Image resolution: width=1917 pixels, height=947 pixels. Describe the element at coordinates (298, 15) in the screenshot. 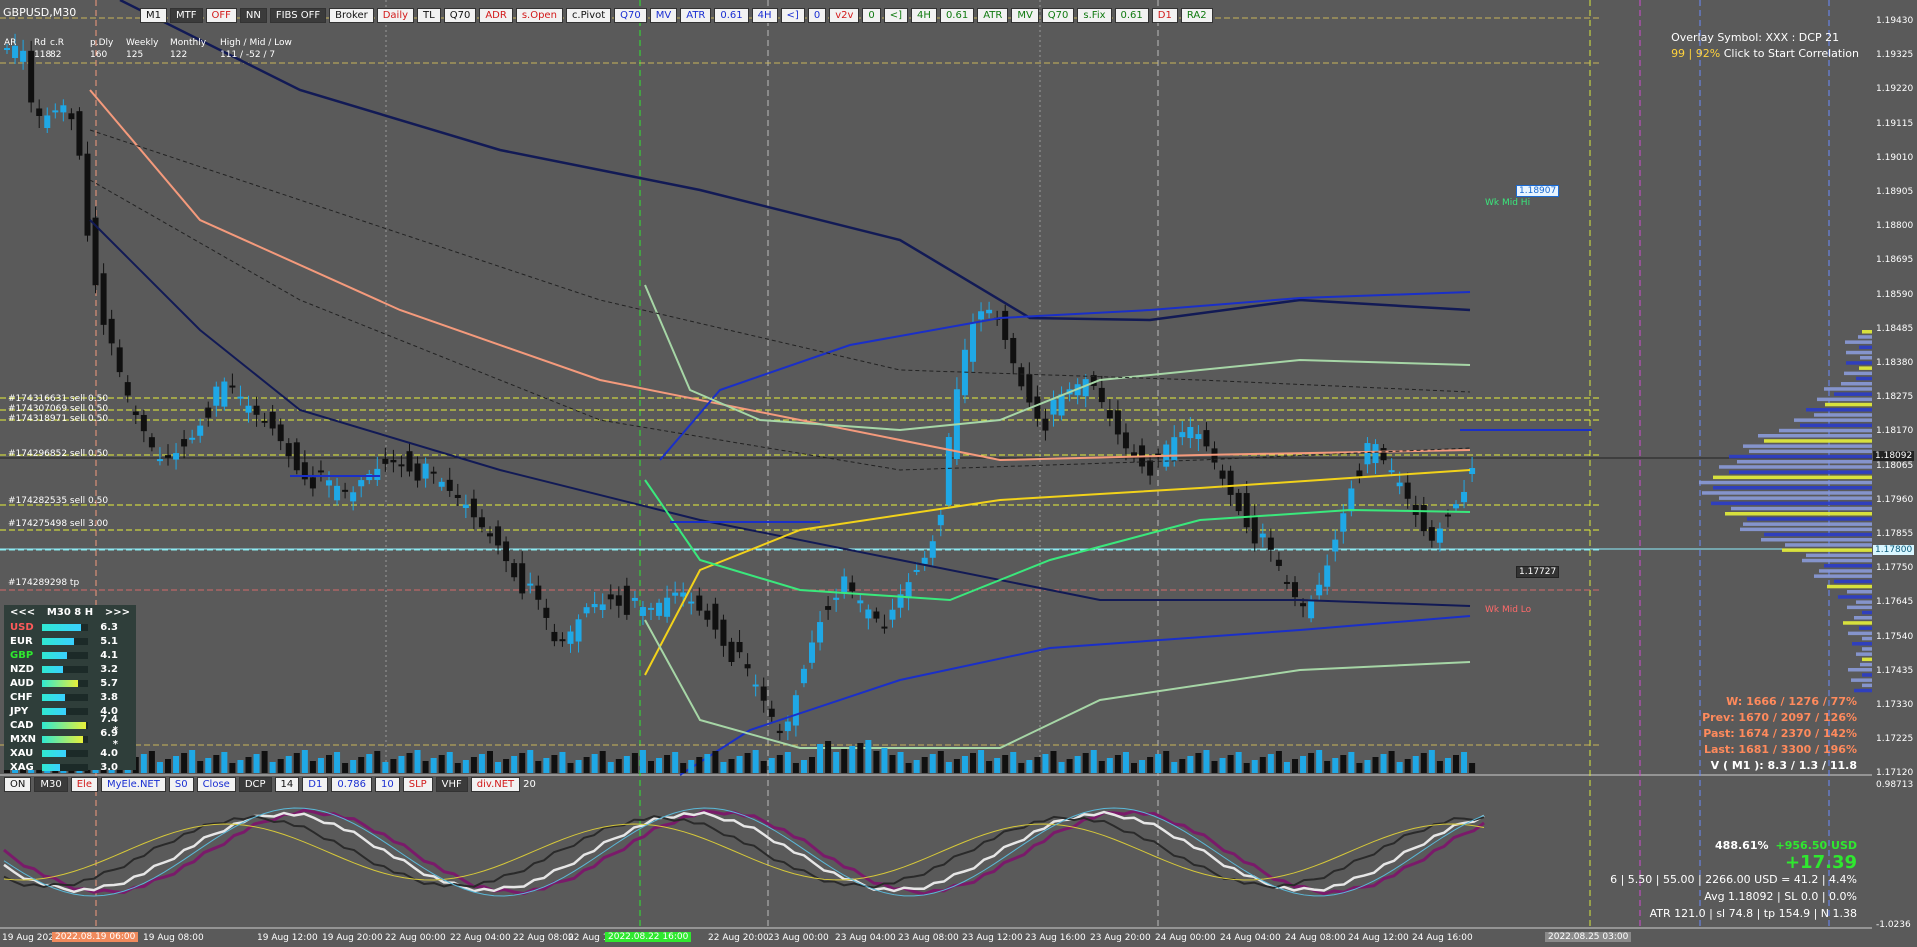

I see `toolbar-button-4: FIBS OFF` at that location.